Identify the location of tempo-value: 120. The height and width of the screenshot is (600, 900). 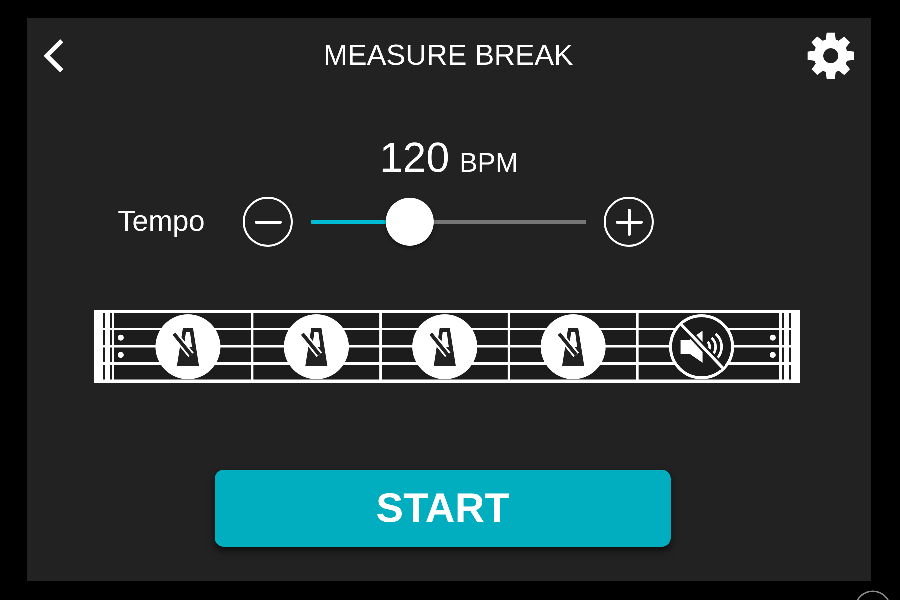
(415, 158).